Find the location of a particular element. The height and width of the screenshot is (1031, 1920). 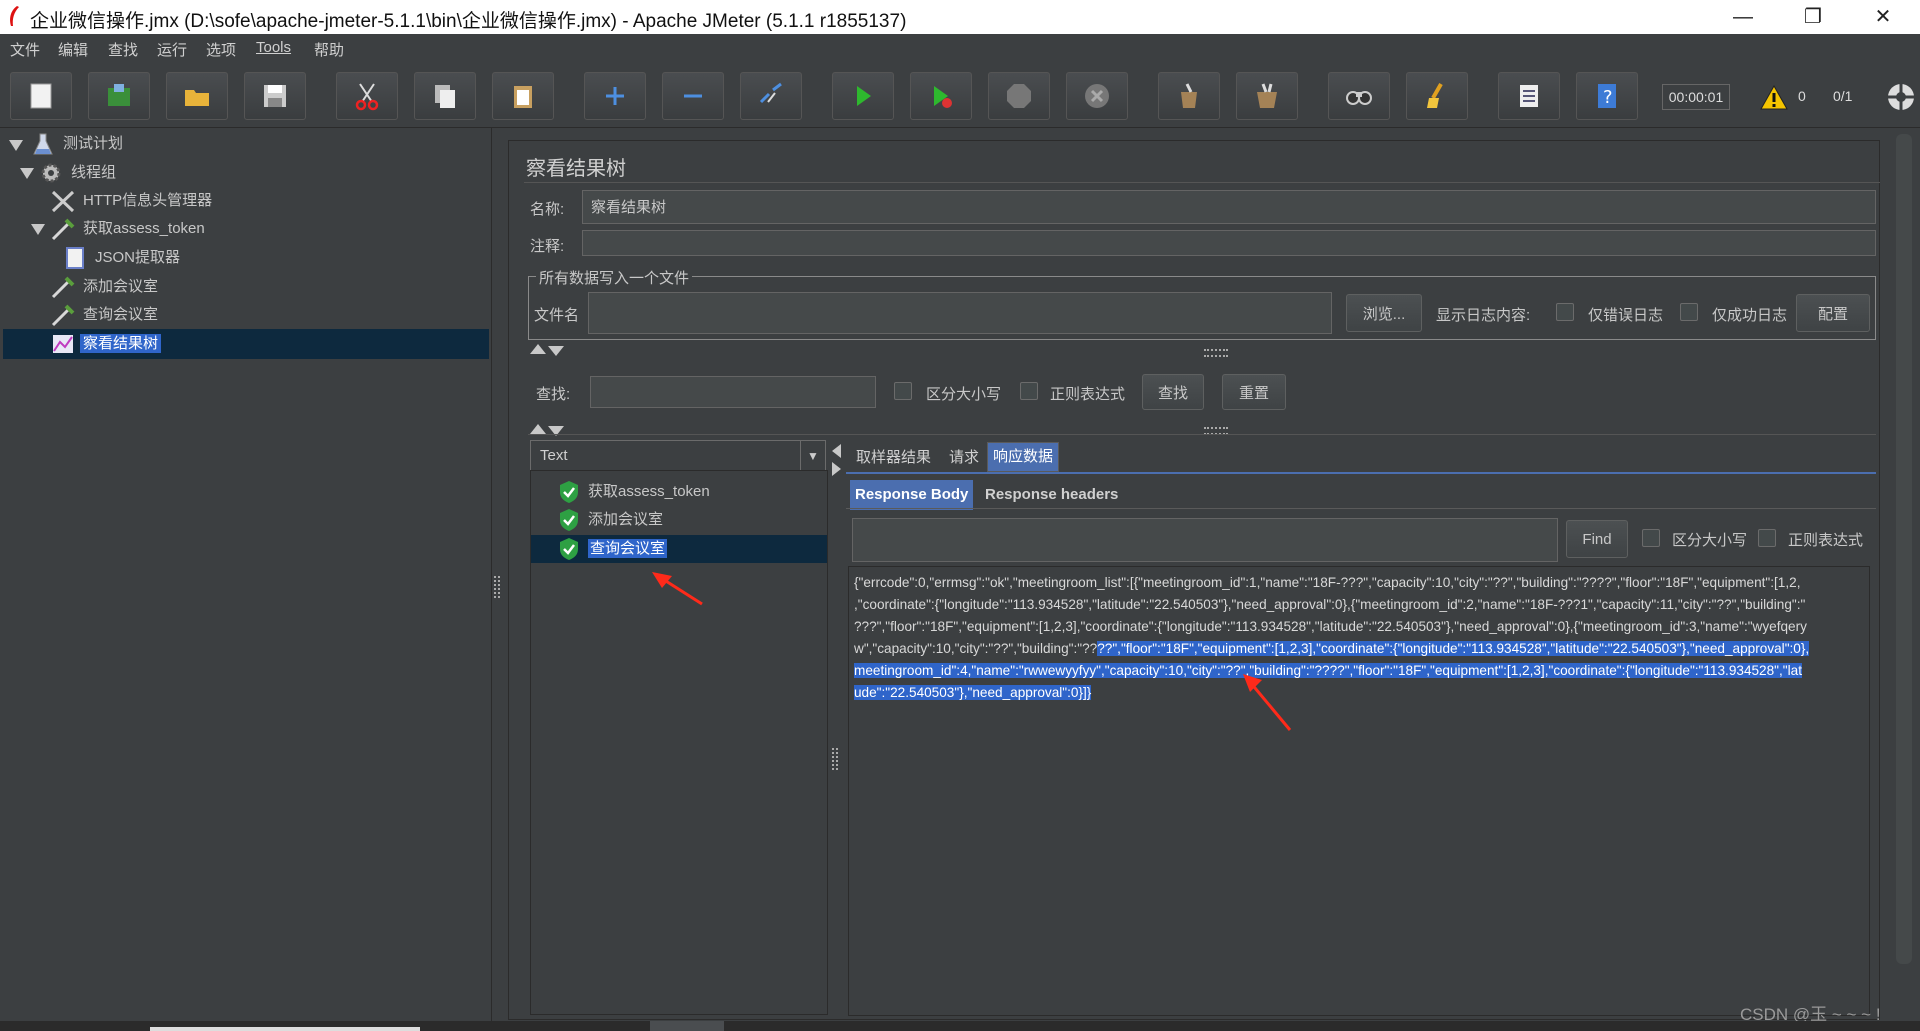

find-regex-label: 正则表达式 is located at coordinates (1826, 540).